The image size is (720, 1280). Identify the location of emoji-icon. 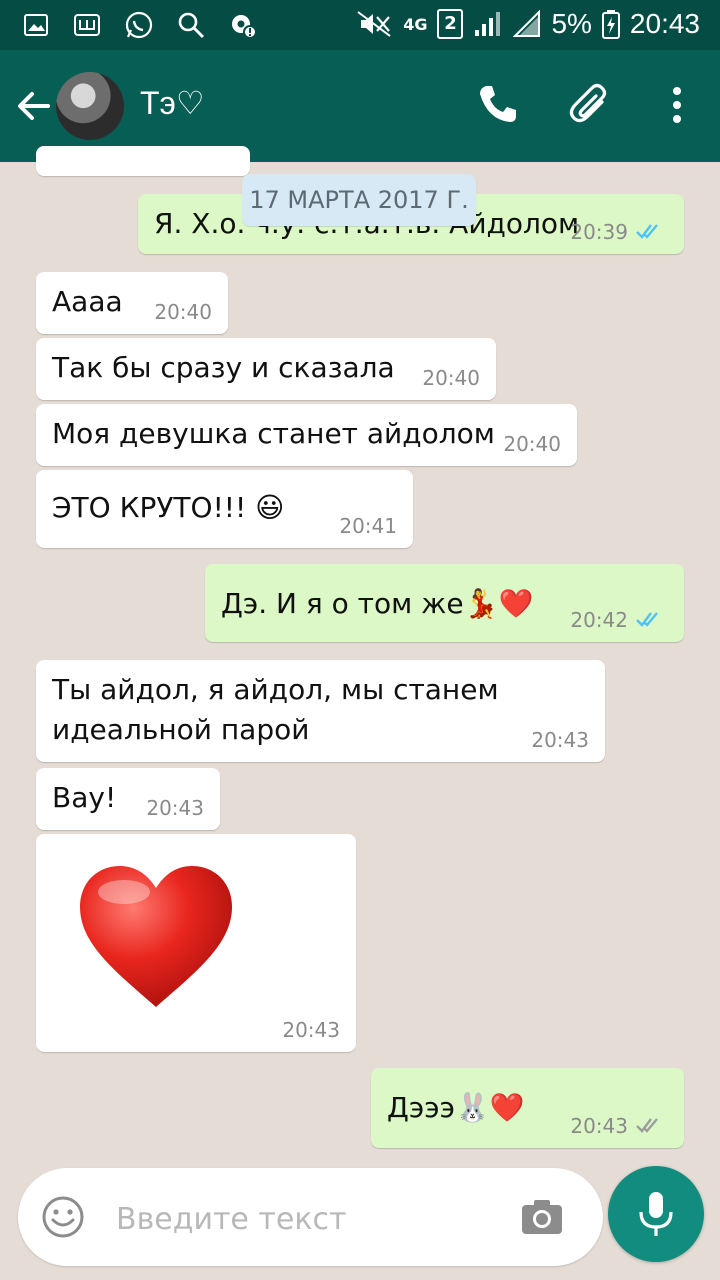
(63, 1217).